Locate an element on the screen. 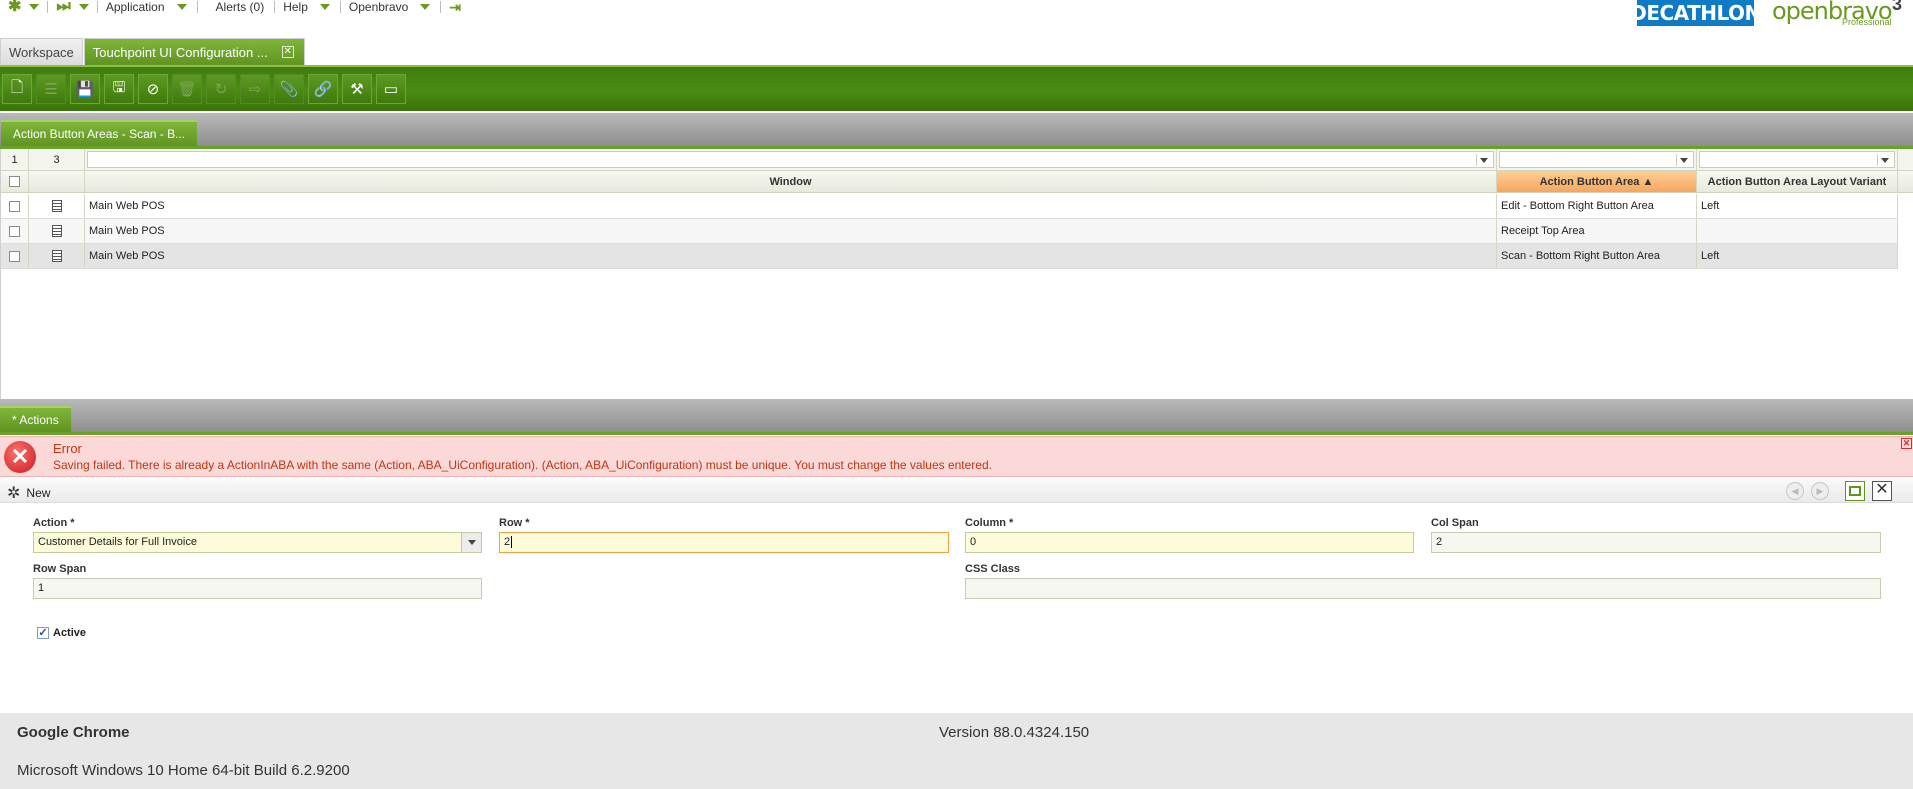 The image size is (1913, 789). close-error-icon: ✕ is located at coordinates (1906, 443).